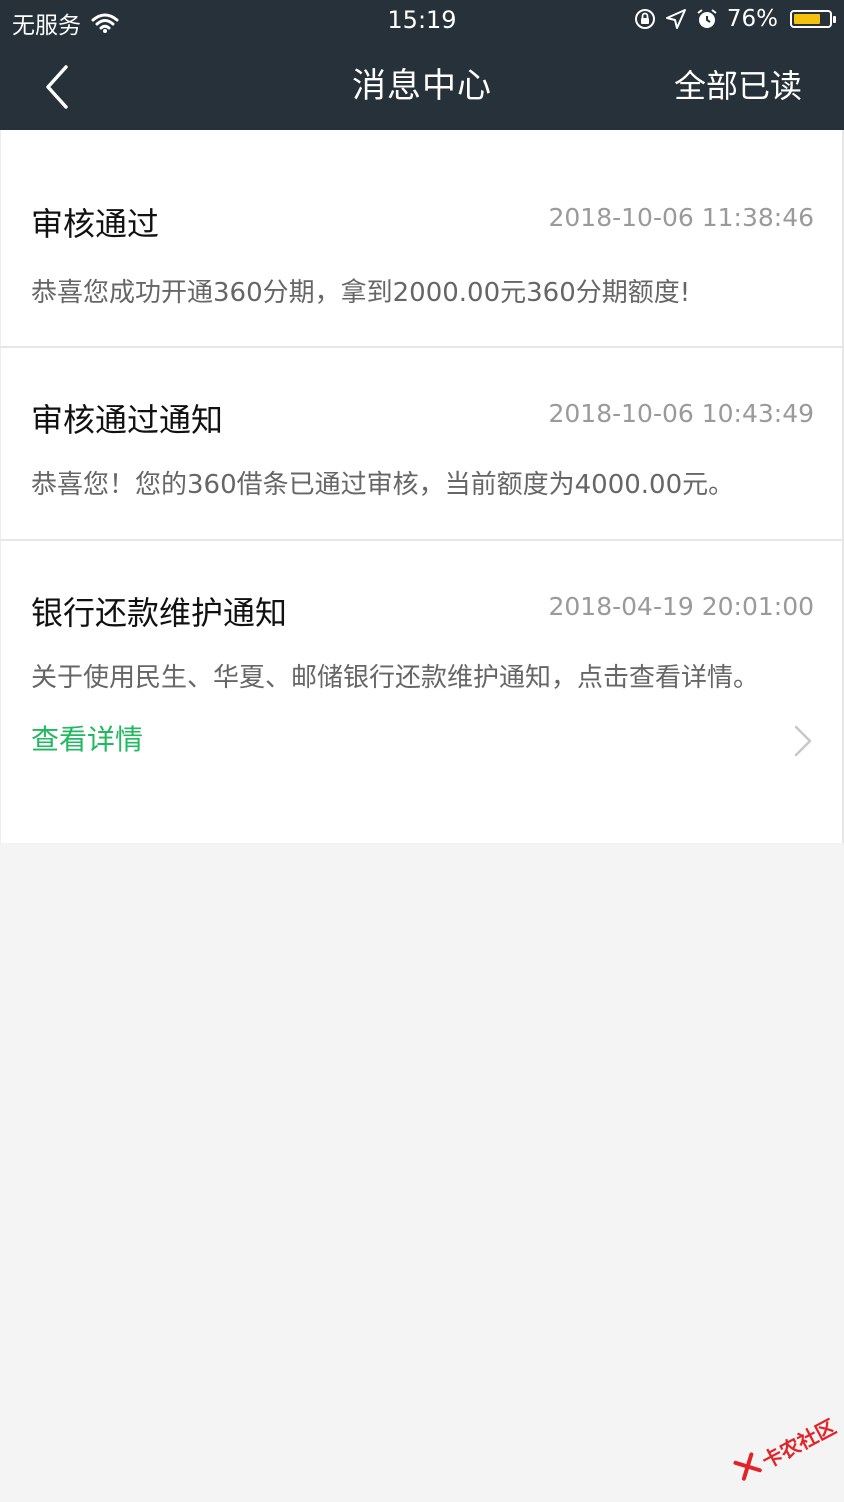  I want to click on message-title: 审核通过, so click(95, 224).